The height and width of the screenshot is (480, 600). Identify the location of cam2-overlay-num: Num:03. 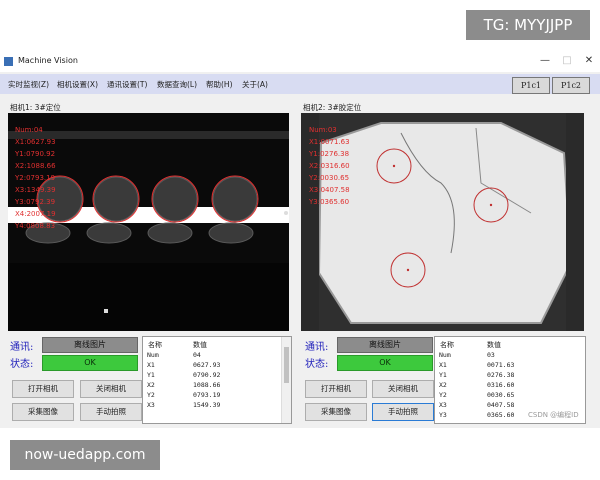
(323, 130).